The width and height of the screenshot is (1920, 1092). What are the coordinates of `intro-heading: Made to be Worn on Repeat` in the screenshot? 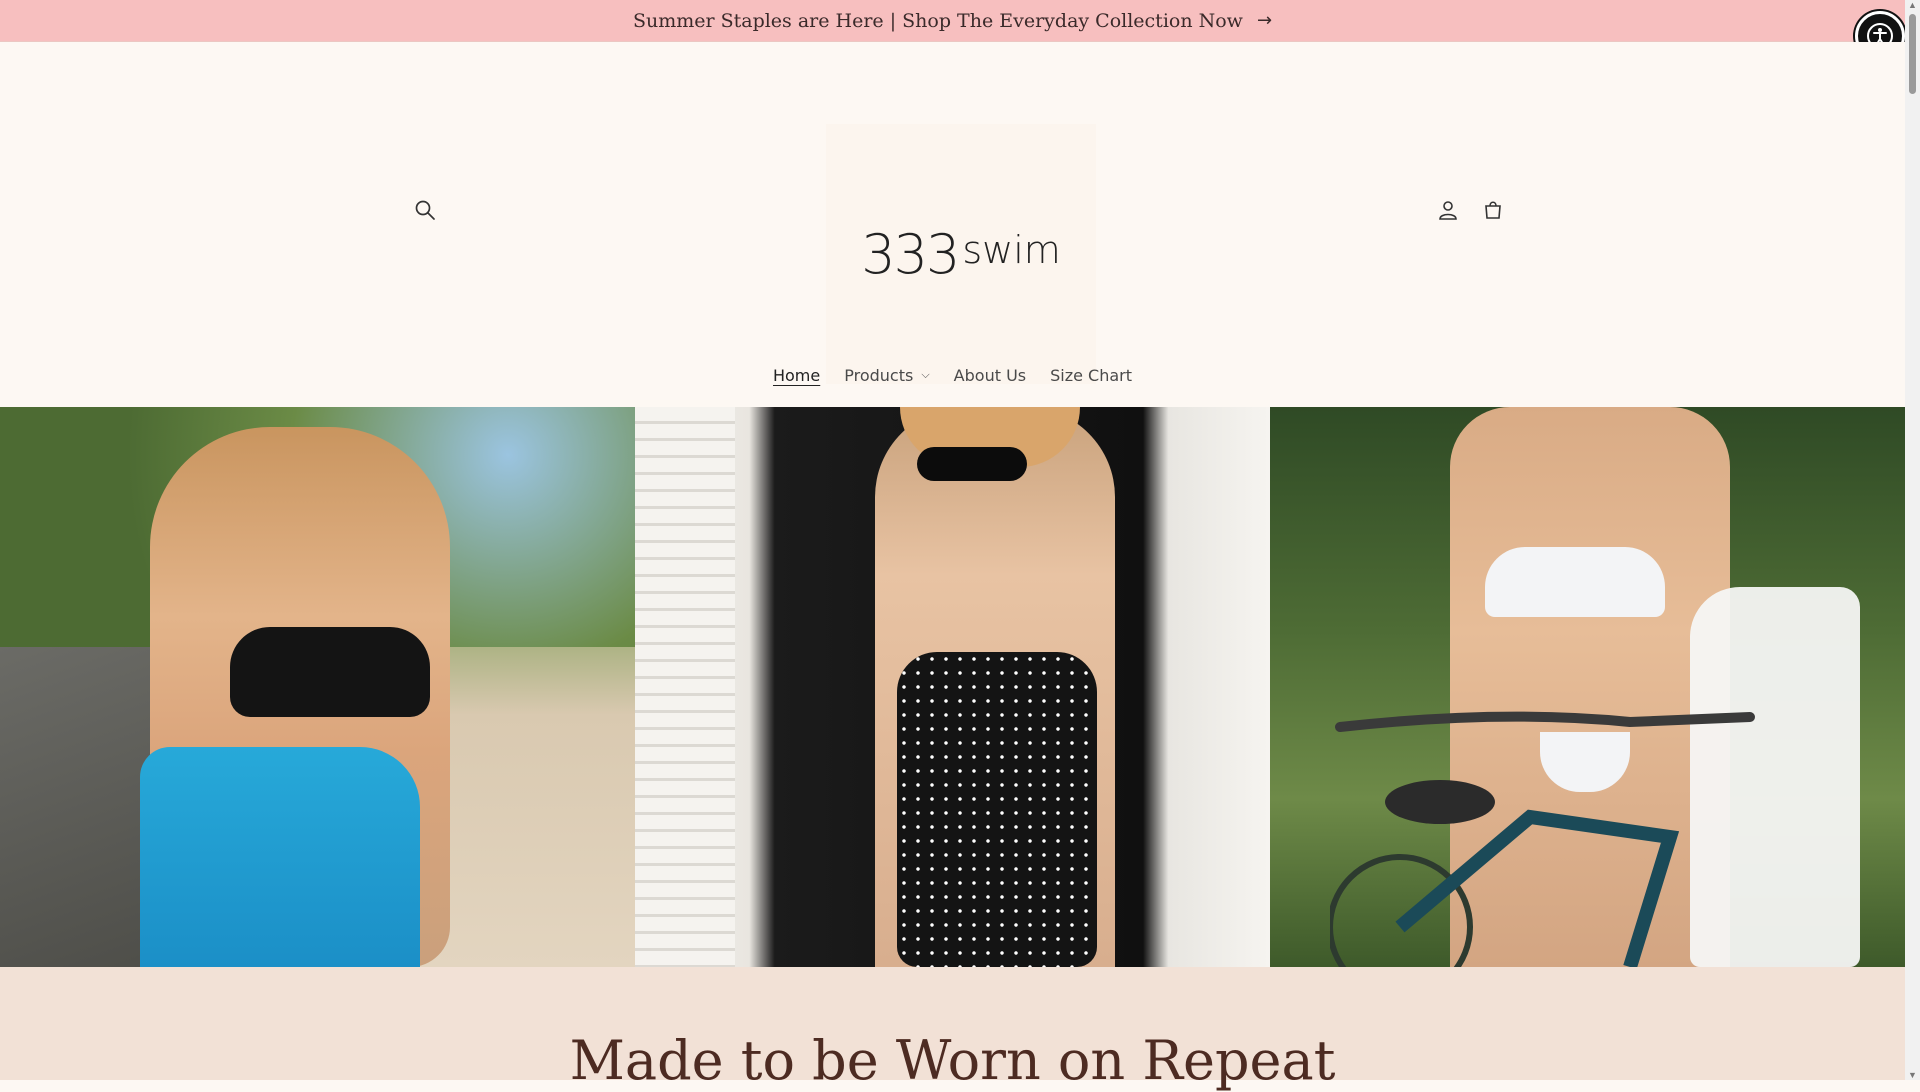 It's located at (952, 1060).